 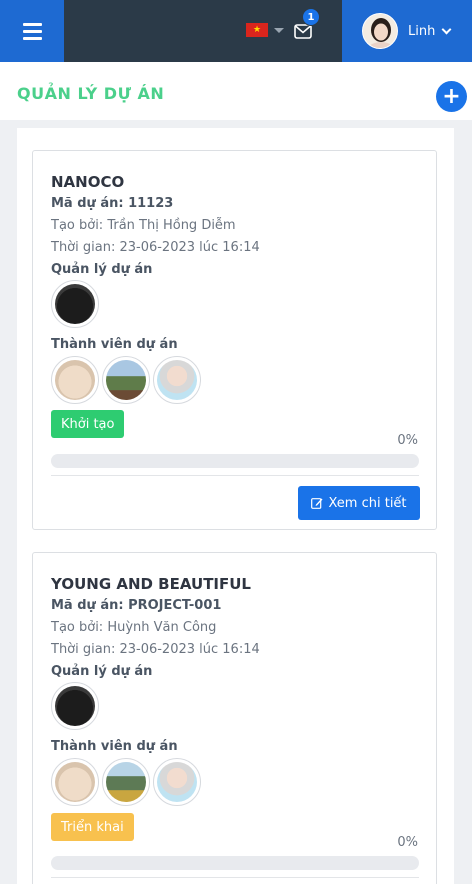 I want to click on chevron-down-icon, so click(x=446, y=29).